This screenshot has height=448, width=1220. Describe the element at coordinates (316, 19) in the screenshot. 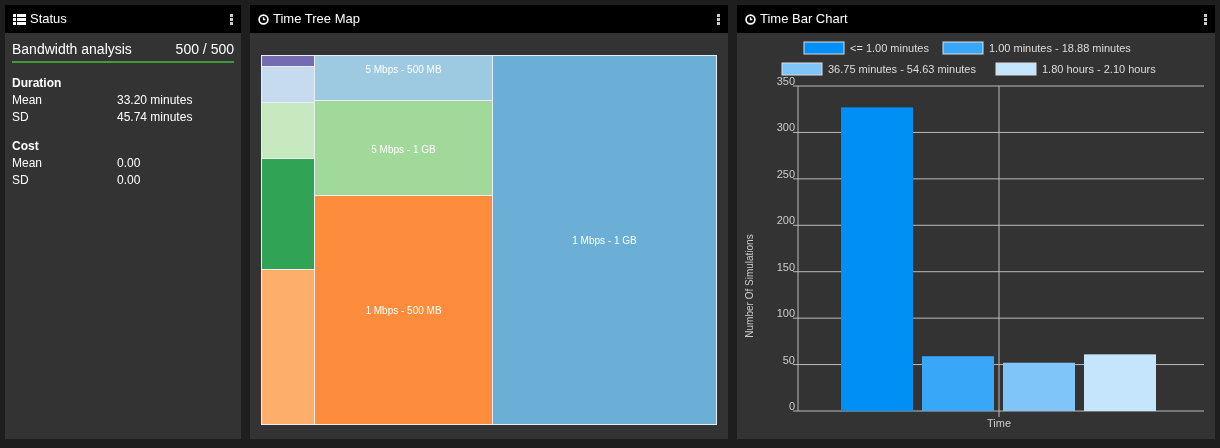

I see `panel-title: Time Tree Map` at that location.